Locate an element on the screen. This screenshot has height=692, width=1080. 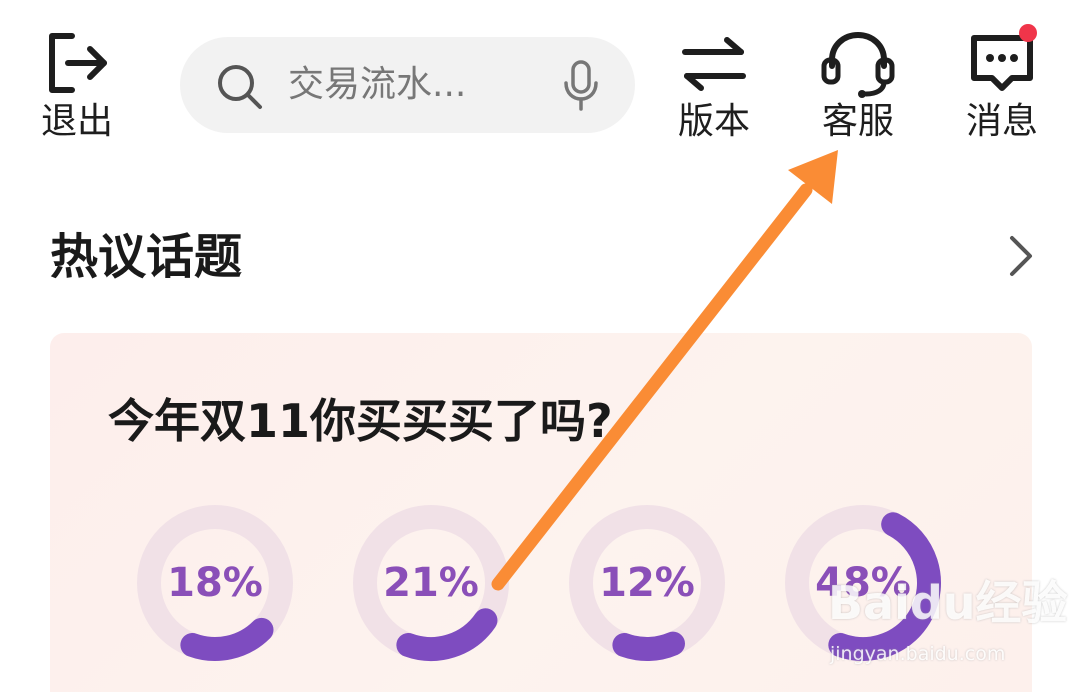
poll-option-ring: 18% is located at coordinates (215, 583).